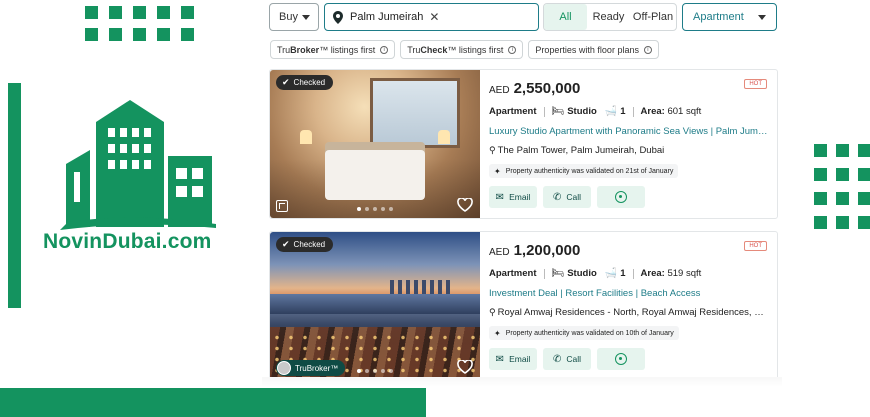 This screenshot has height=417, width=870. What do you see at coordinates (375, 175) in the screenshot?
I see `photo-bed` at bounding box center [375, 175].